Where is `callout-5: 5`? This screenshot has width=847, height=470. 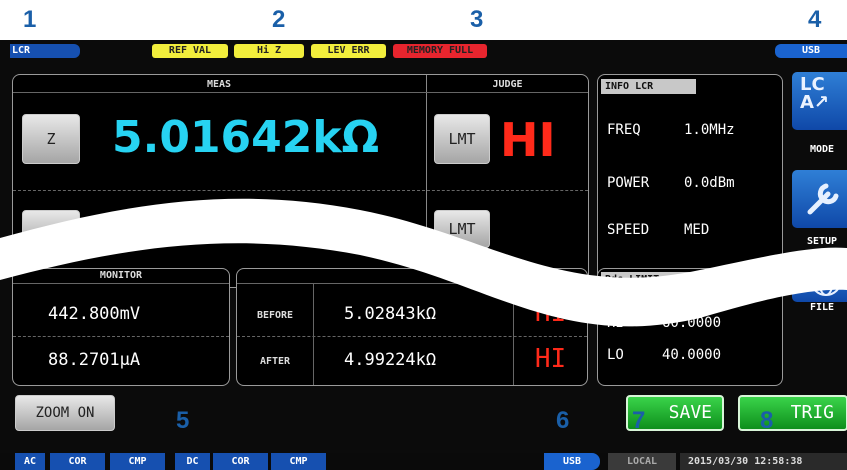 callout-5: 5 is located at coordinates (183, 420).